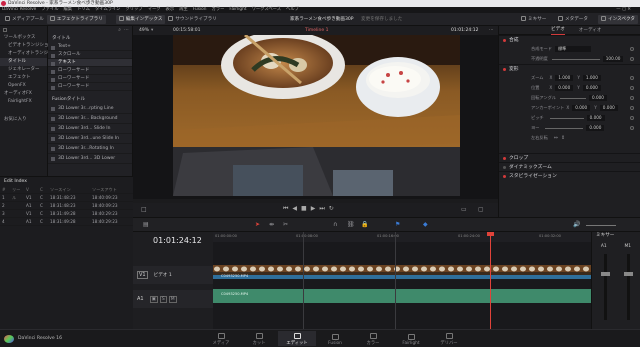  What do you see at coordinates (533, 19) in the screenshot?
I see `mixer-button: ミキサー` at bounding box center [533, 19].